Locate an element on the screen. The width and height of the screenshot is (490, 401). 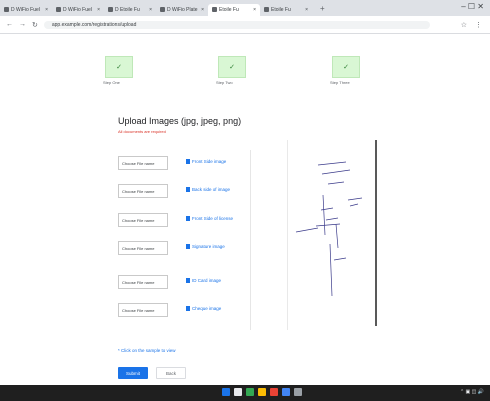
back-icon: ← is located at coordinates (9, 24).